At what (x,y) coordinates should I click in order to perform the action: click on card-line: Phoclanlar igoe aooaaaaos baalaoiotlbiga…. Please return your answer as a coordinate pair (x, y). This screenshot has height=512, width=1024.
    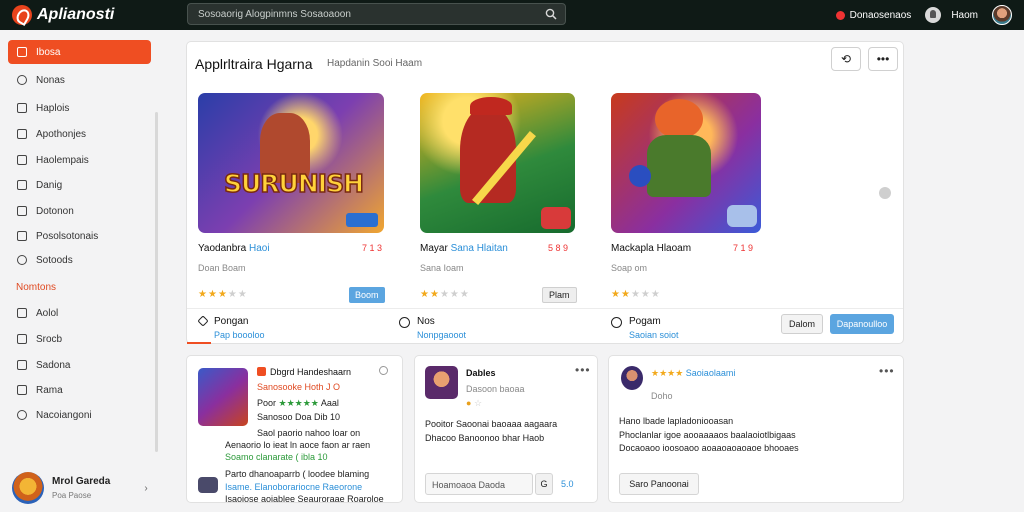
    Looking at the image, I should click on (707, 435).